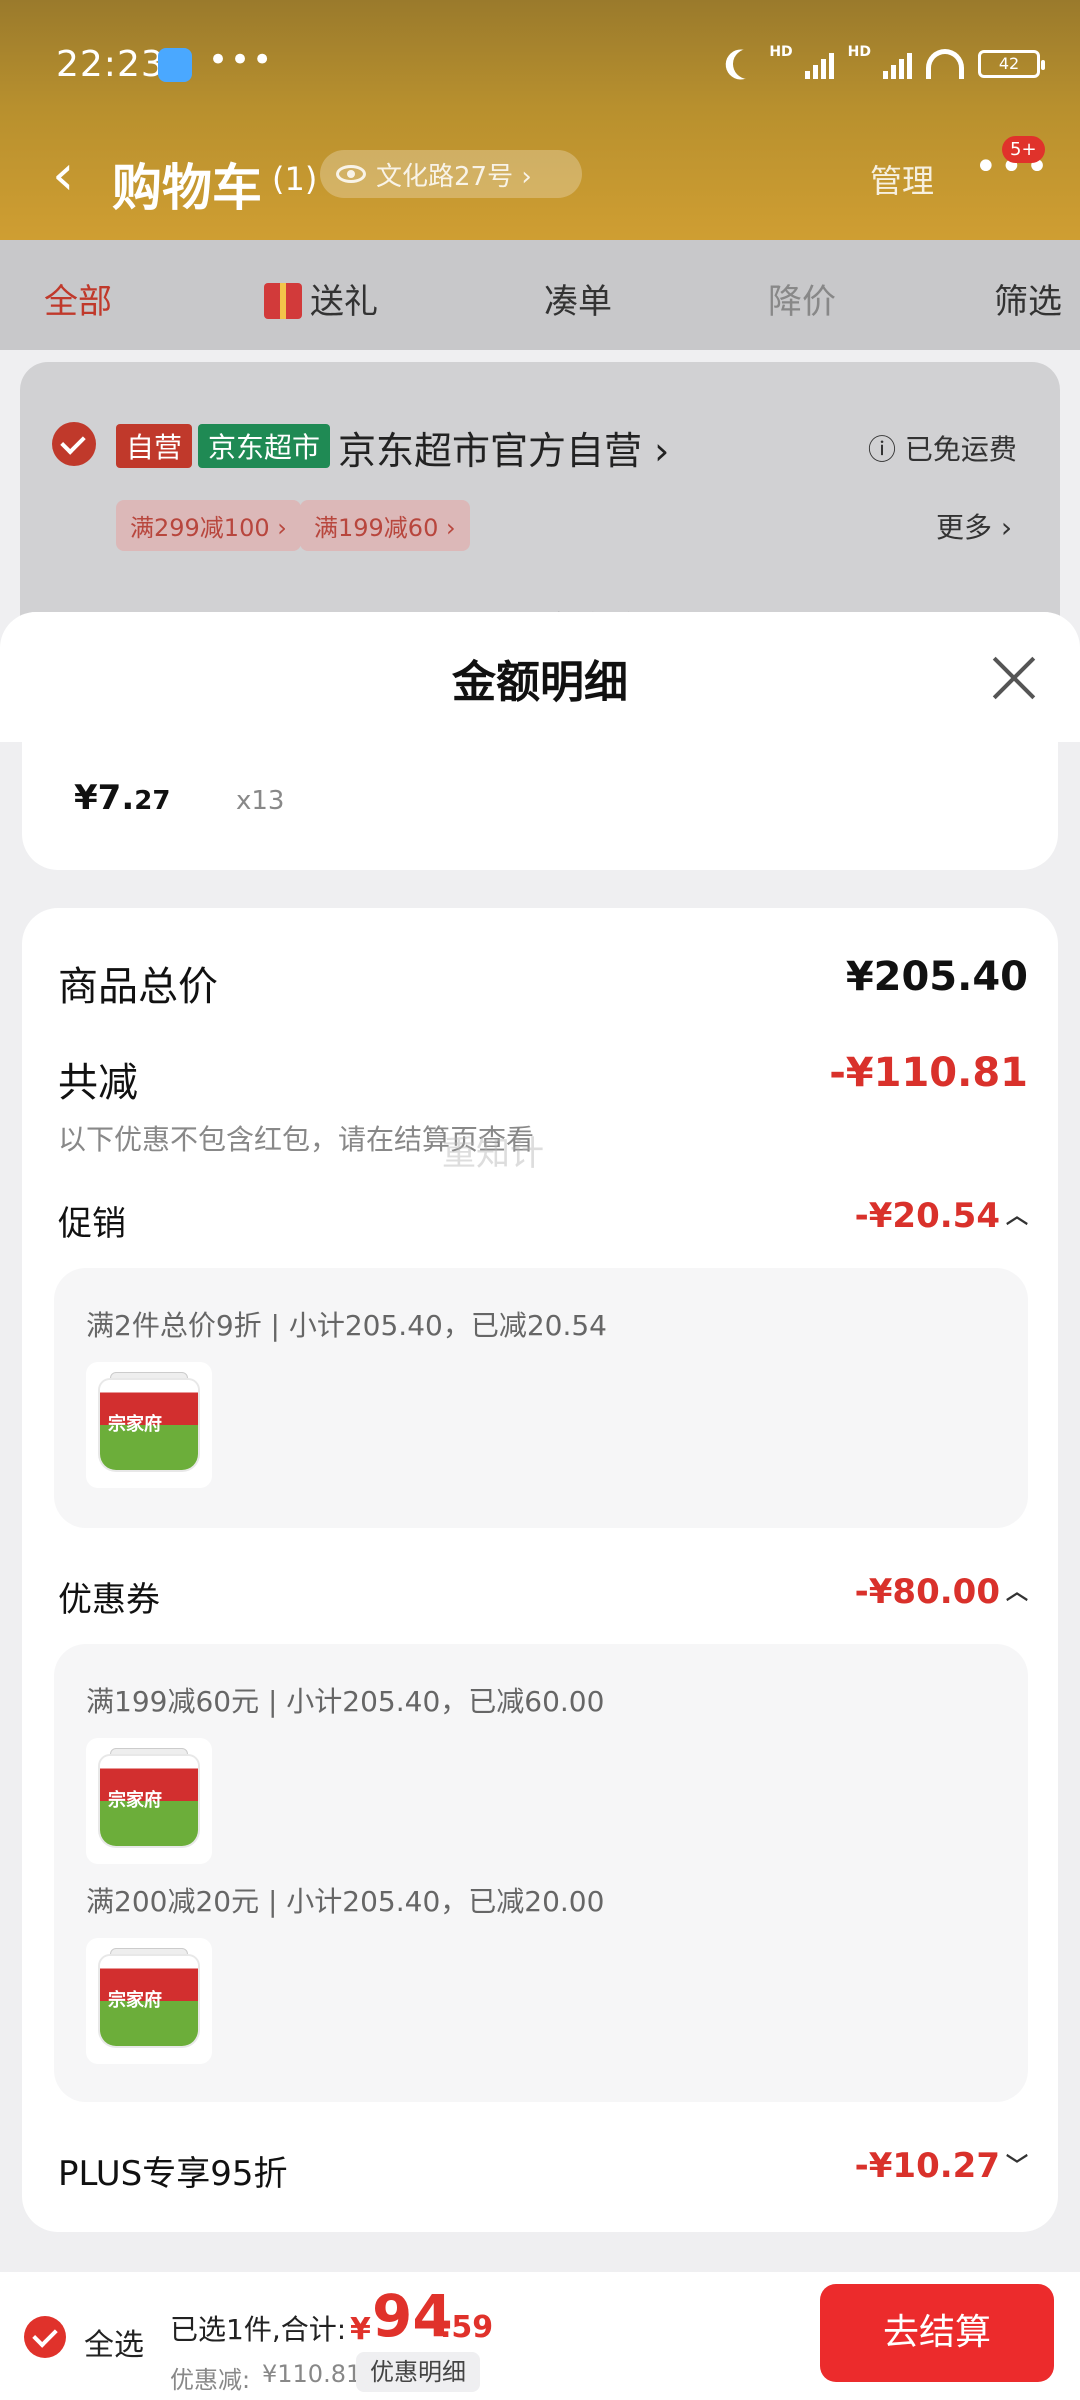  What do you see at coordinates (208, 525) in the screenshot?
I see `promo-tag-1: 满299减100 ›` at bounding box center [208, 525].